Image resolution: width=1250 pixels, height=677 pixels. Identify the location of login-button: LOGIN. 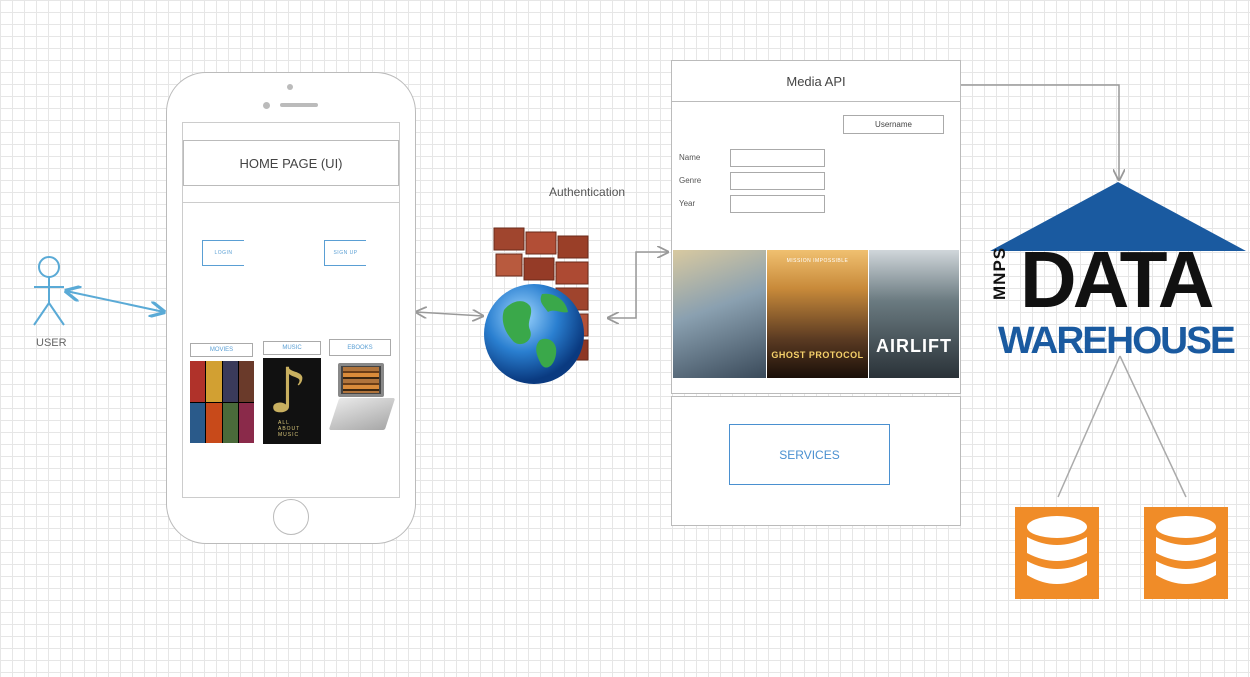
(223, 253).